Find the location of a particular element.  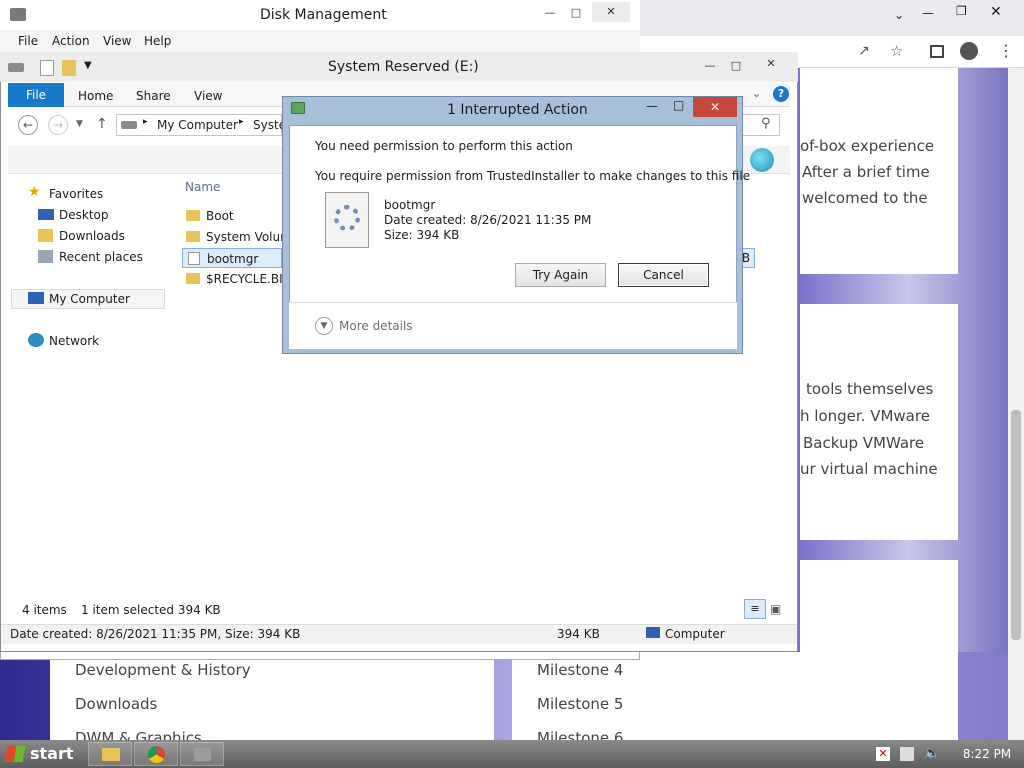

chrome-icon is located at coordinates (156, 754).